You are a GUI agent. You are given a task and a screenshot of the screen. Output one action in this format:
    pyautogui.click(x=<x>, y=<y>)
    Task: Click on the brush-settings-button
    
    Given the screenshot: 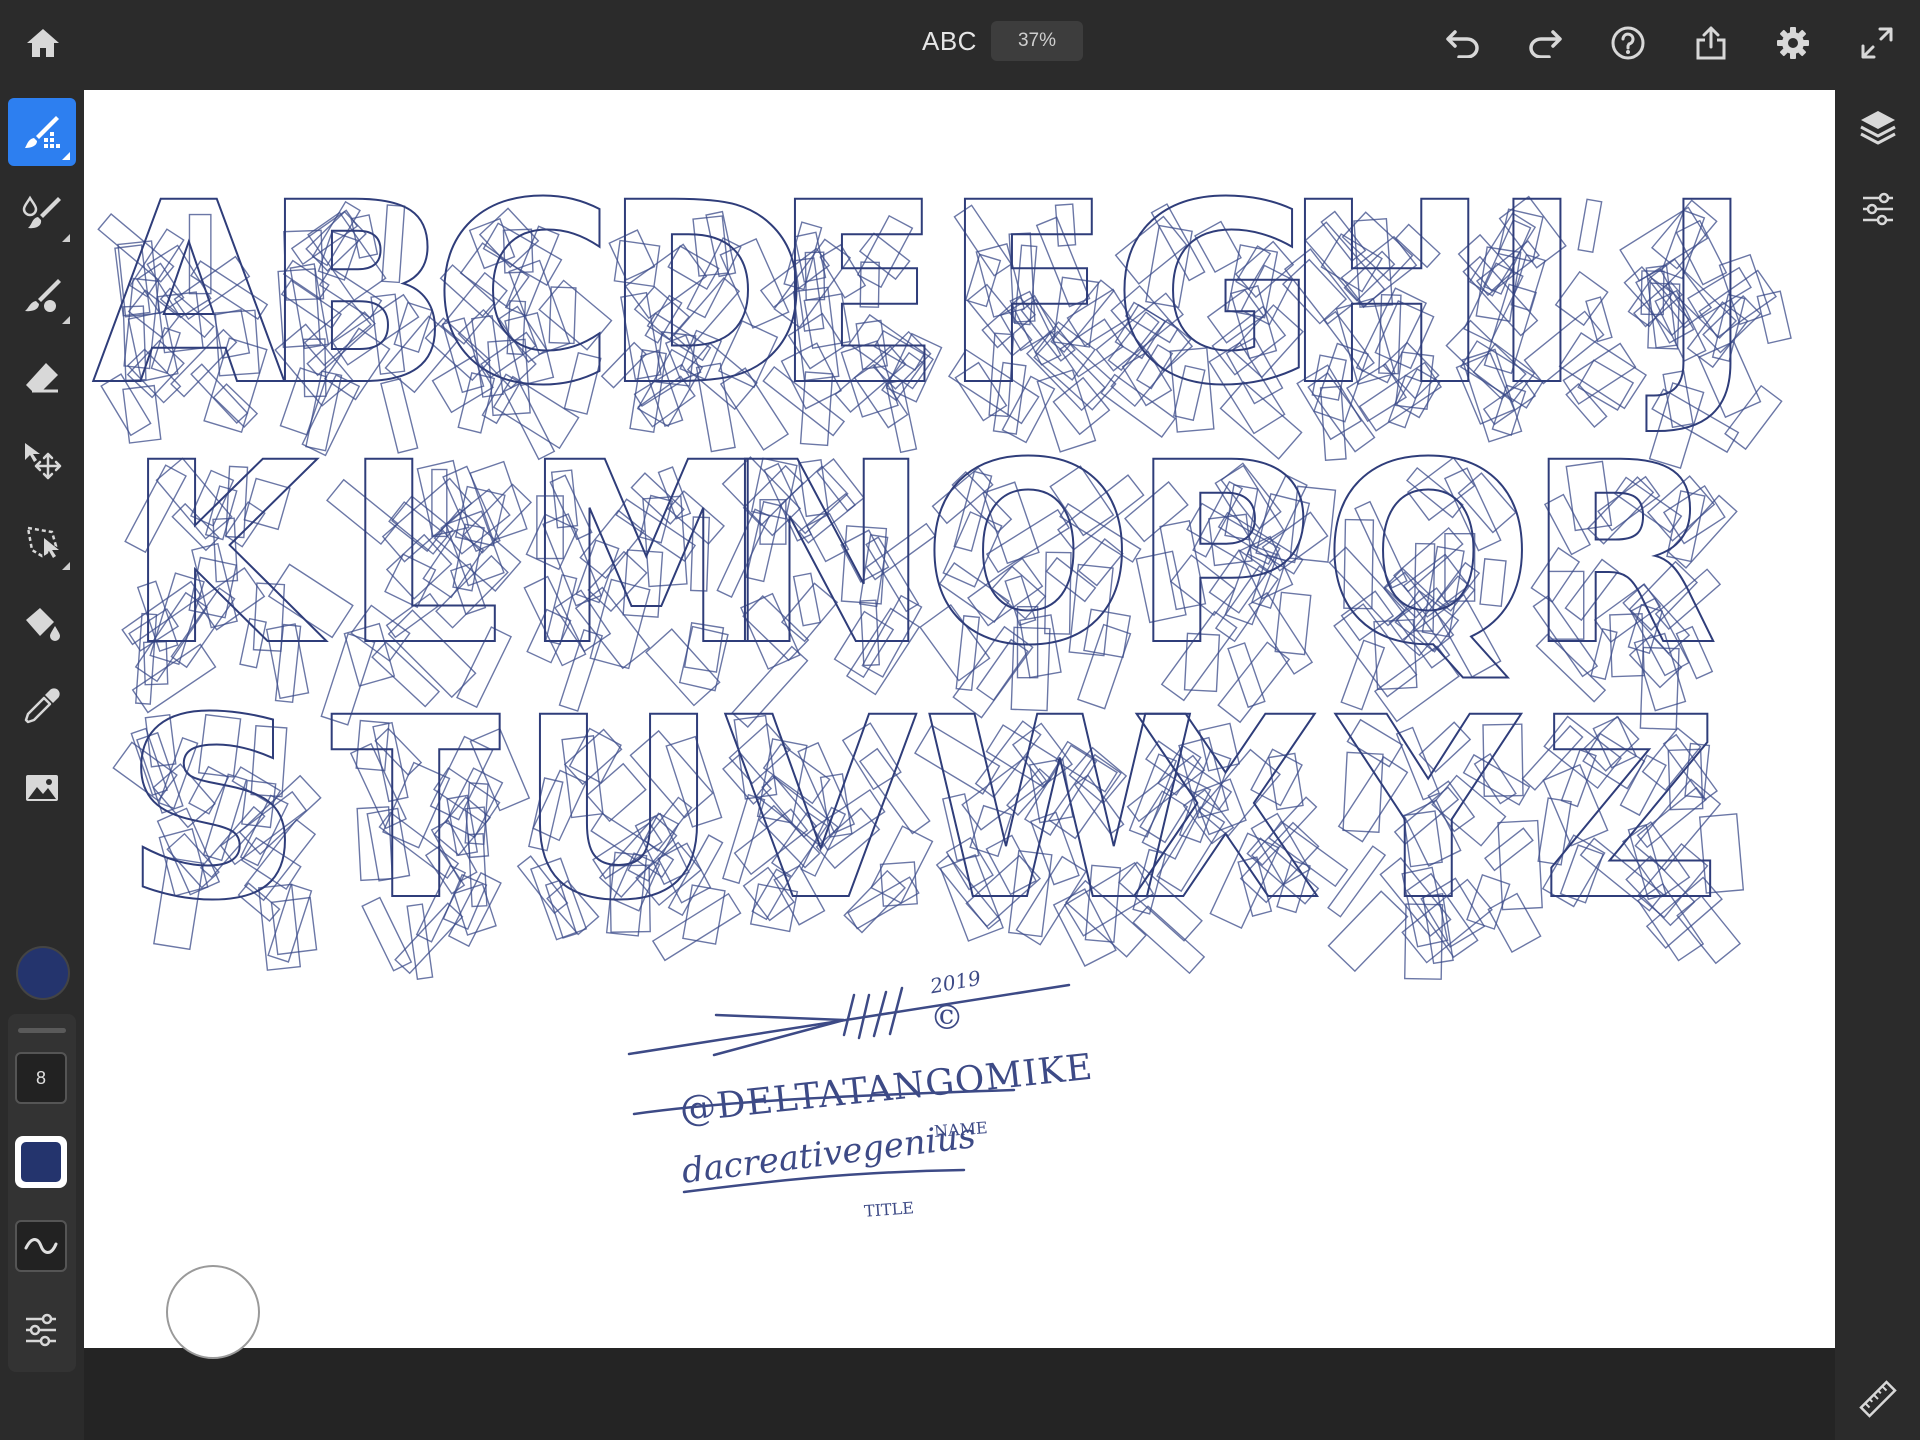 What is the action you would take?
    pyautogui.click(x=41, y=1330)
    